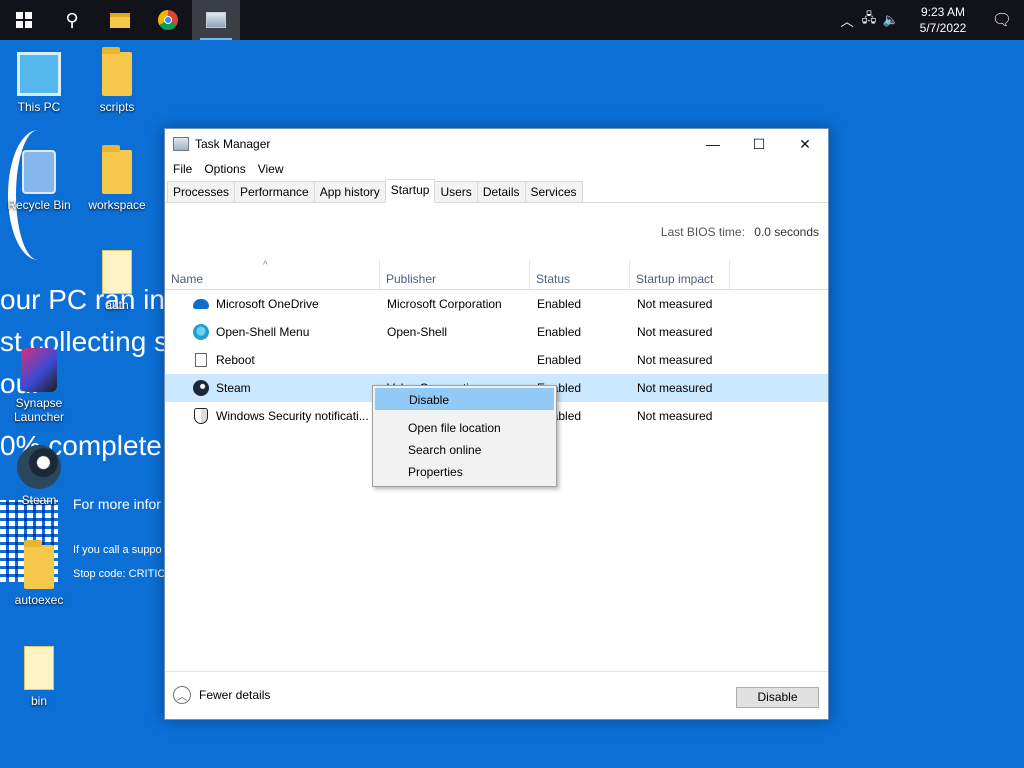 Image resolution: width=1024 pixels, height=768 pixels. I want to click on desktop-icon-scripts: scripts, so click(117, 80).